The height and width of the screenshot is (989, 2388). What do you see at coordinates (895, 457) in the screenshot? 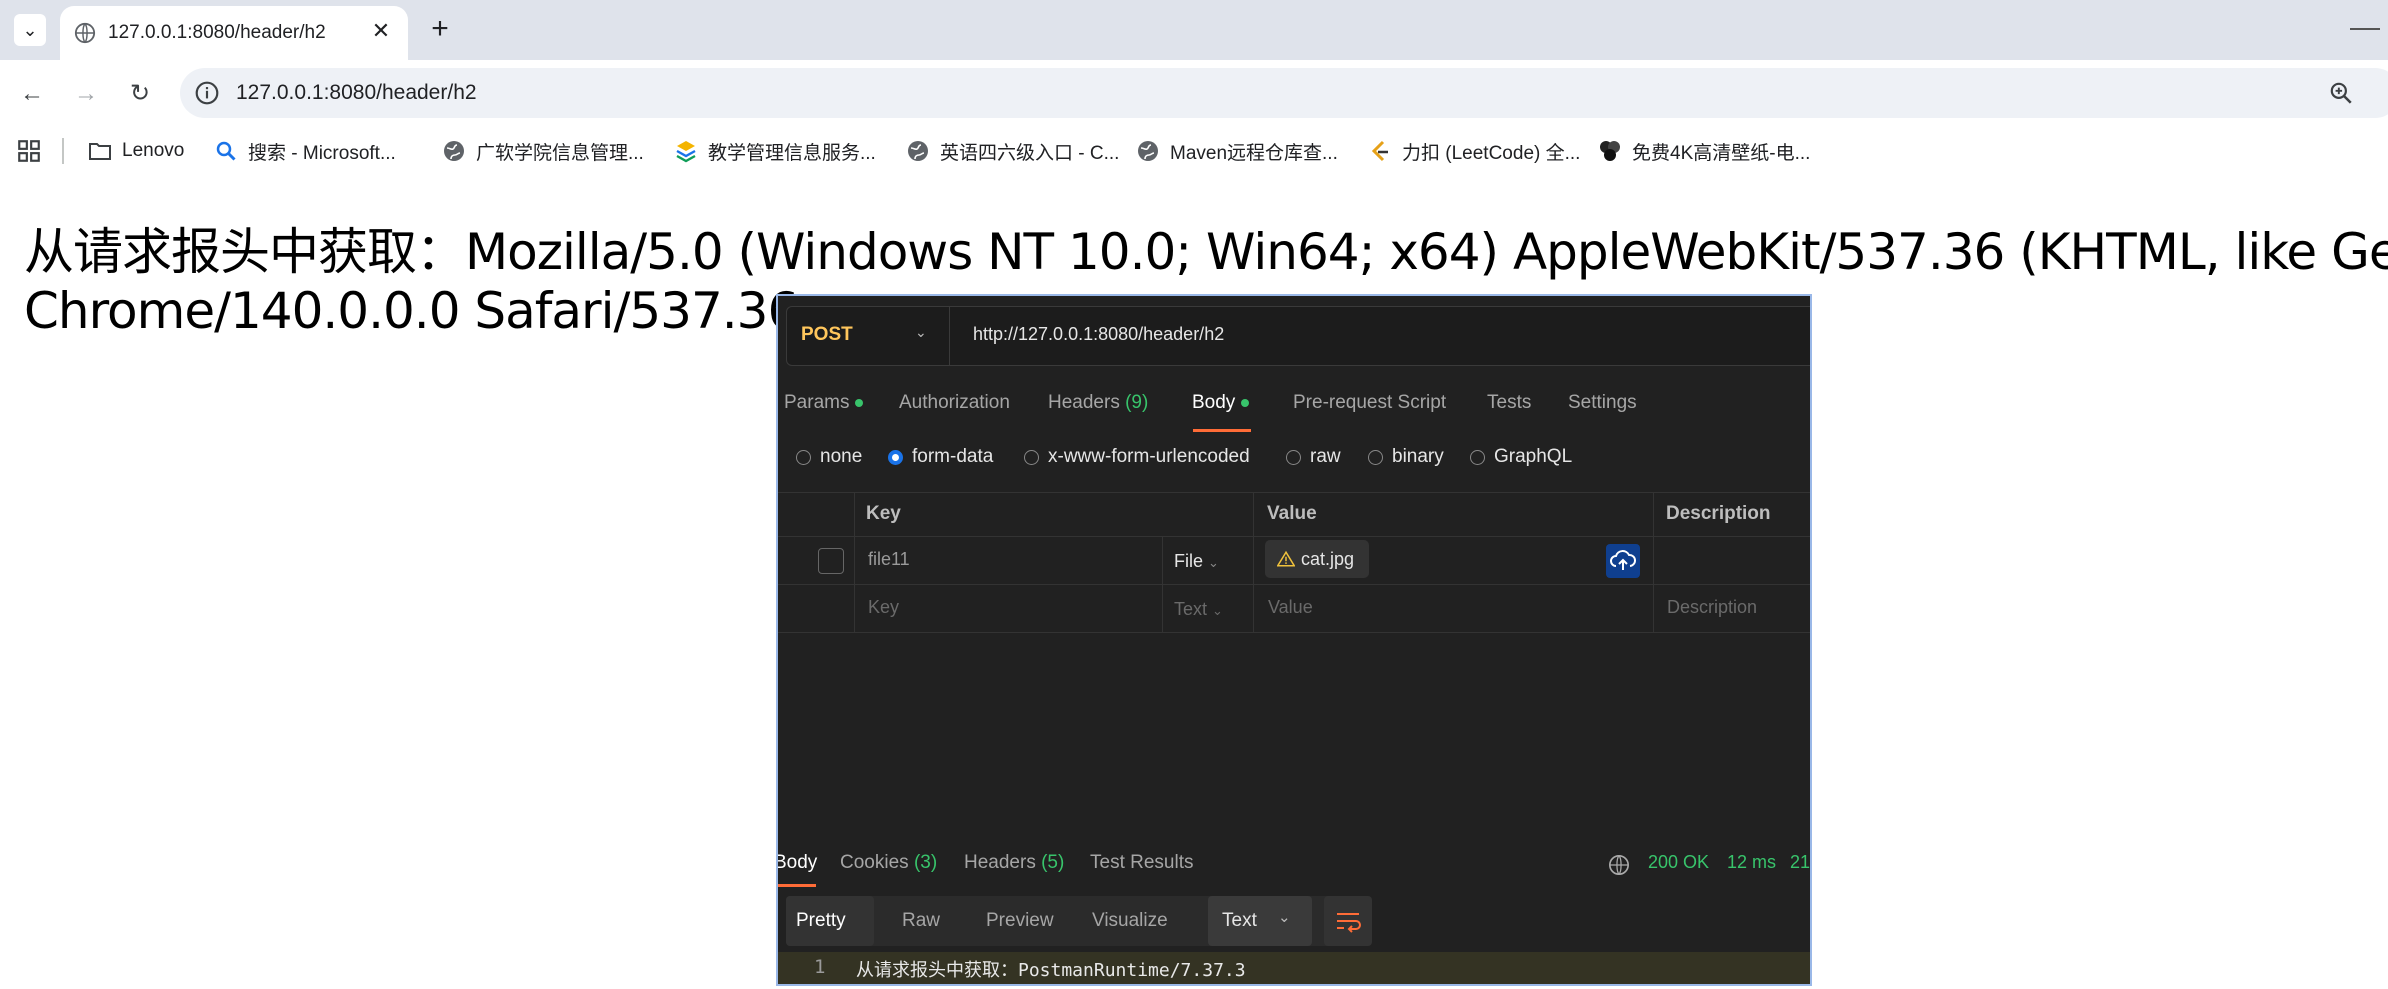
I see `radio-selected-icon` at bounding box center [895, 457].